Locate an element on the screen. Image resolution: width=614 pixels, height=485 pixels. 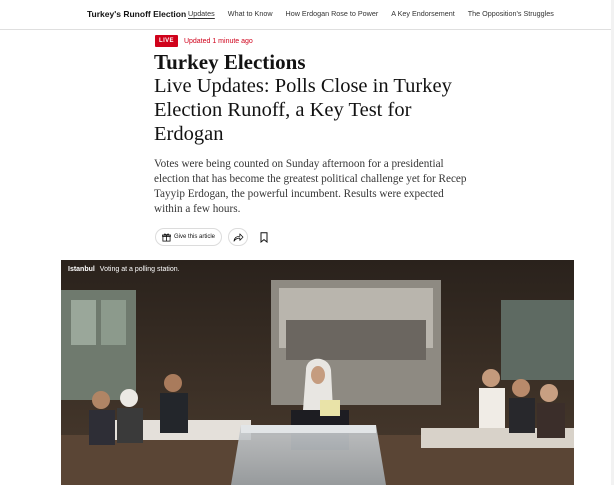
give-article-label: Give this article is located at coordinates (195, 237).